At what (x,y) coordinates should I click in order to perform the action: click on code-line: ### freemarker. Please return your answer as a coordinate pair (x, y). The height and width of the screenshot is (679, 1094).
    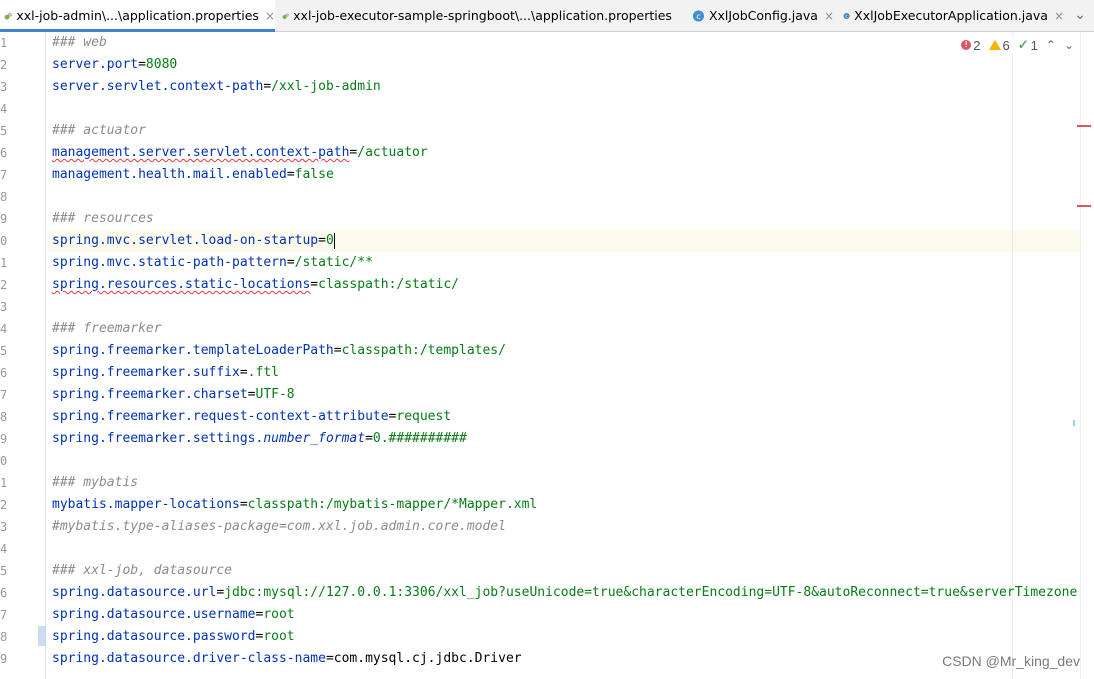
    Looking at the image, I should click on (107, 329).